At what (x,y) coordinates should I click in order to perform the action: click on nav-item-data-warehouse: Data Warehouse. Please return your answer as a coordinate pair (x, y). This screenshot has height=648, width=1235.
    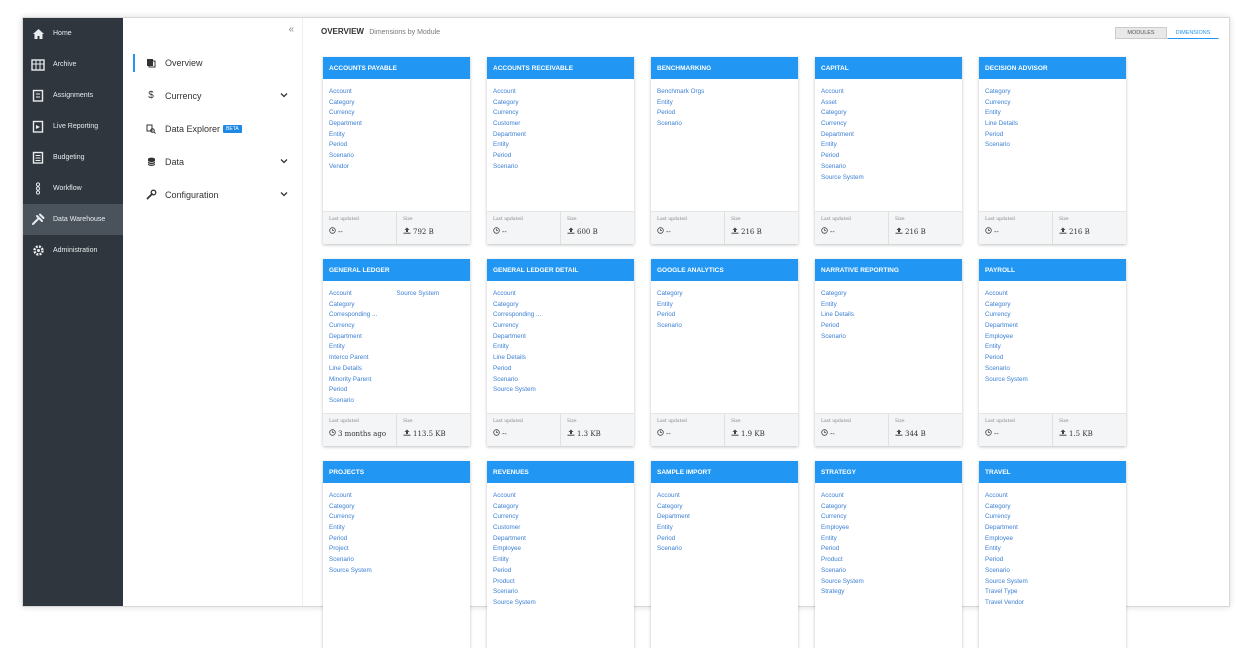
    Looking at the image, I should click on (73, 219).